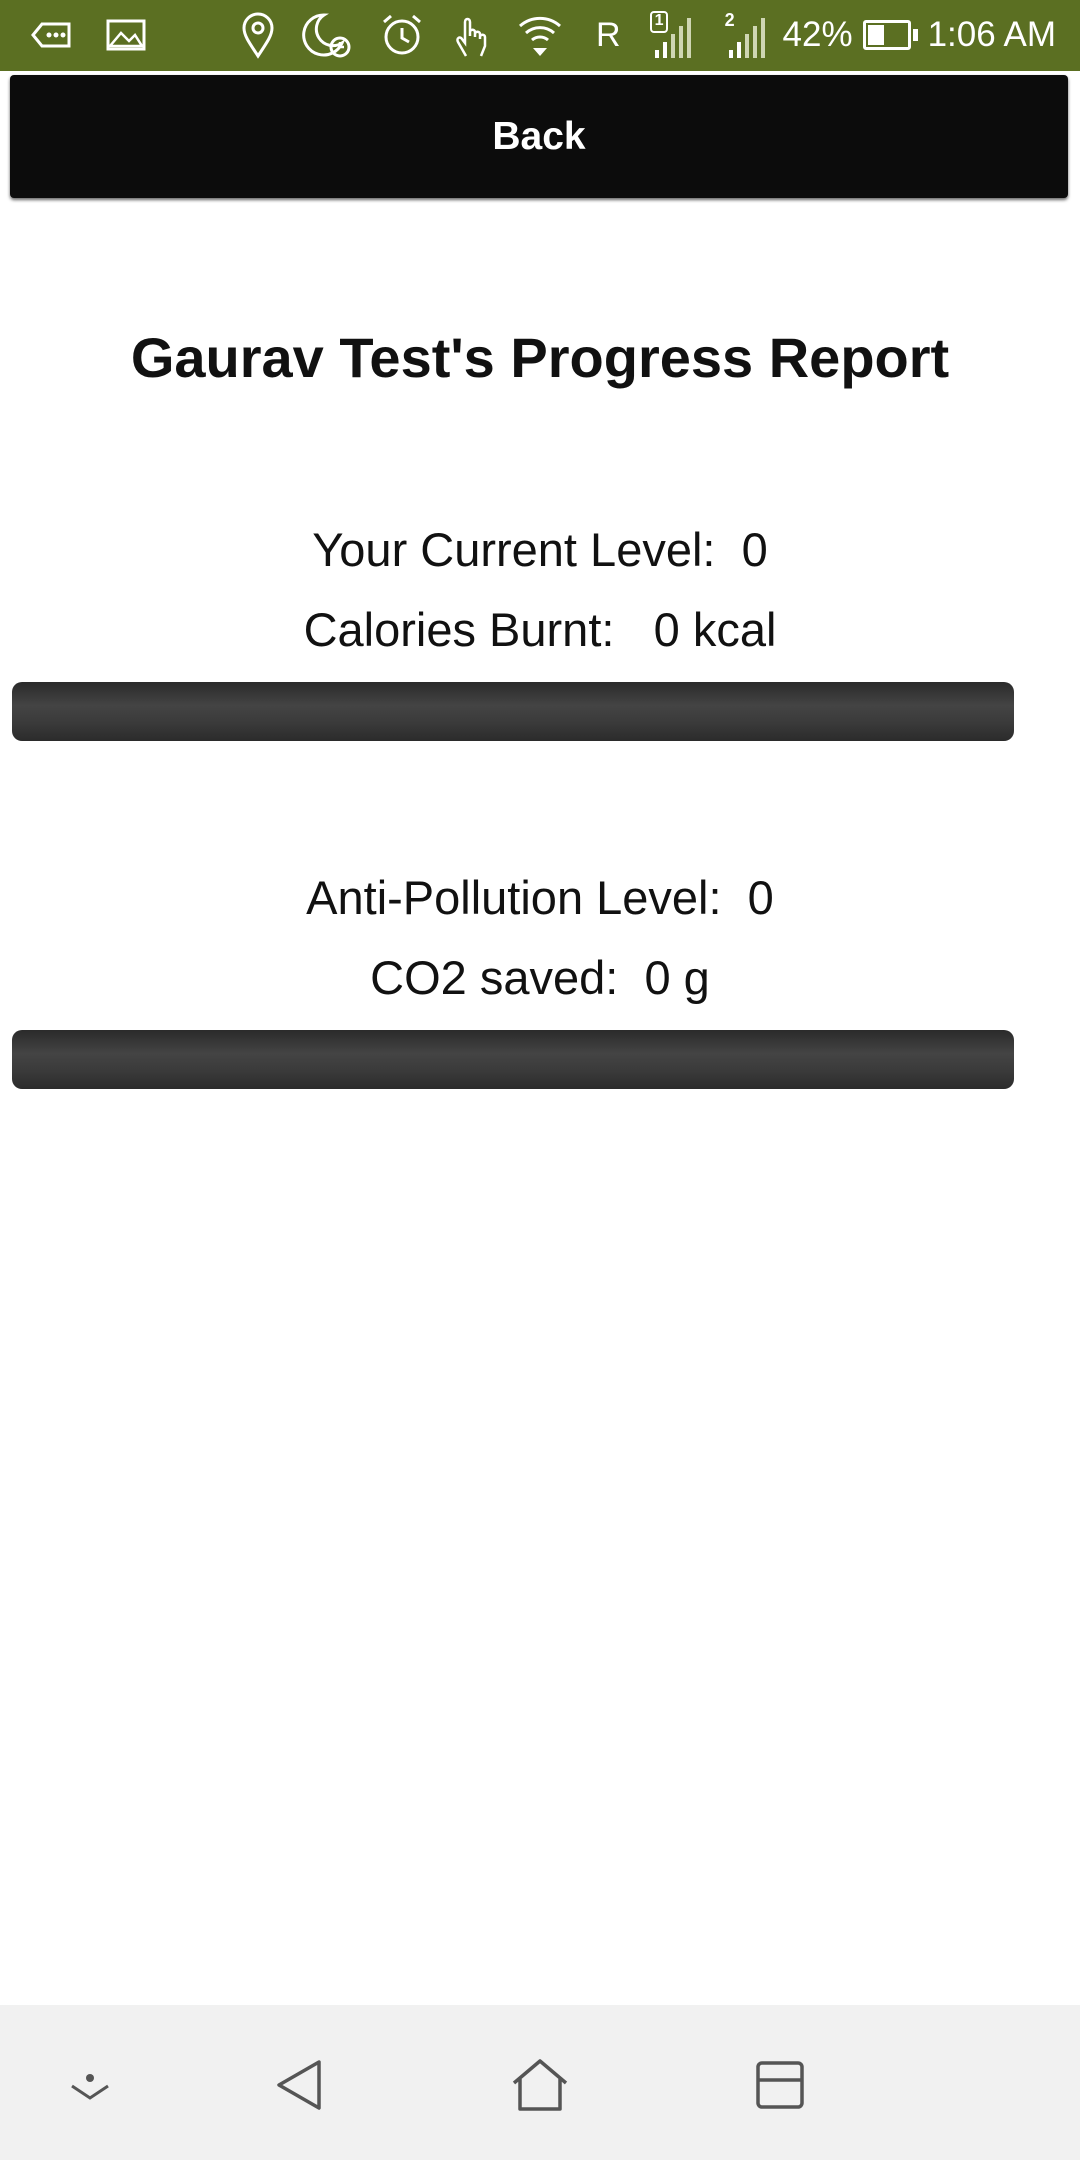 This screenshot has height=2160, width=1080. What do you see at coordinates (745, 35) in the screenshot?
I see `signal-icon: 2` at bounding box center [745, 35].